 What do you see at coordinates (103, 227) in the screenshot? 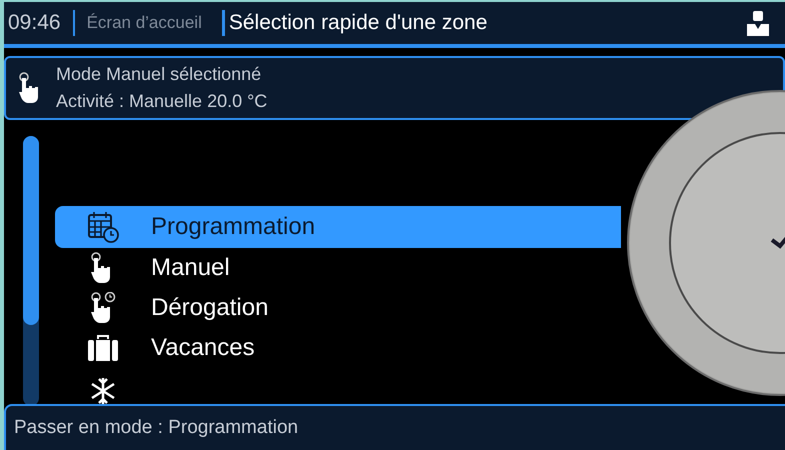
I see `calendar-clock-icon` at bounding box center [103, 227].